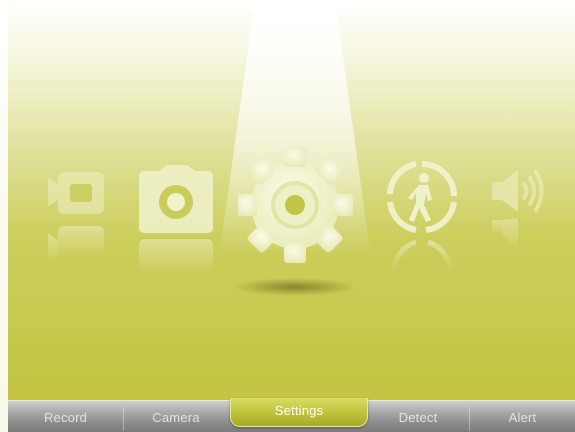 The width and height of the screenshot is (575, 432). I want to click on tab-alert: Alert, so click(522, 416).